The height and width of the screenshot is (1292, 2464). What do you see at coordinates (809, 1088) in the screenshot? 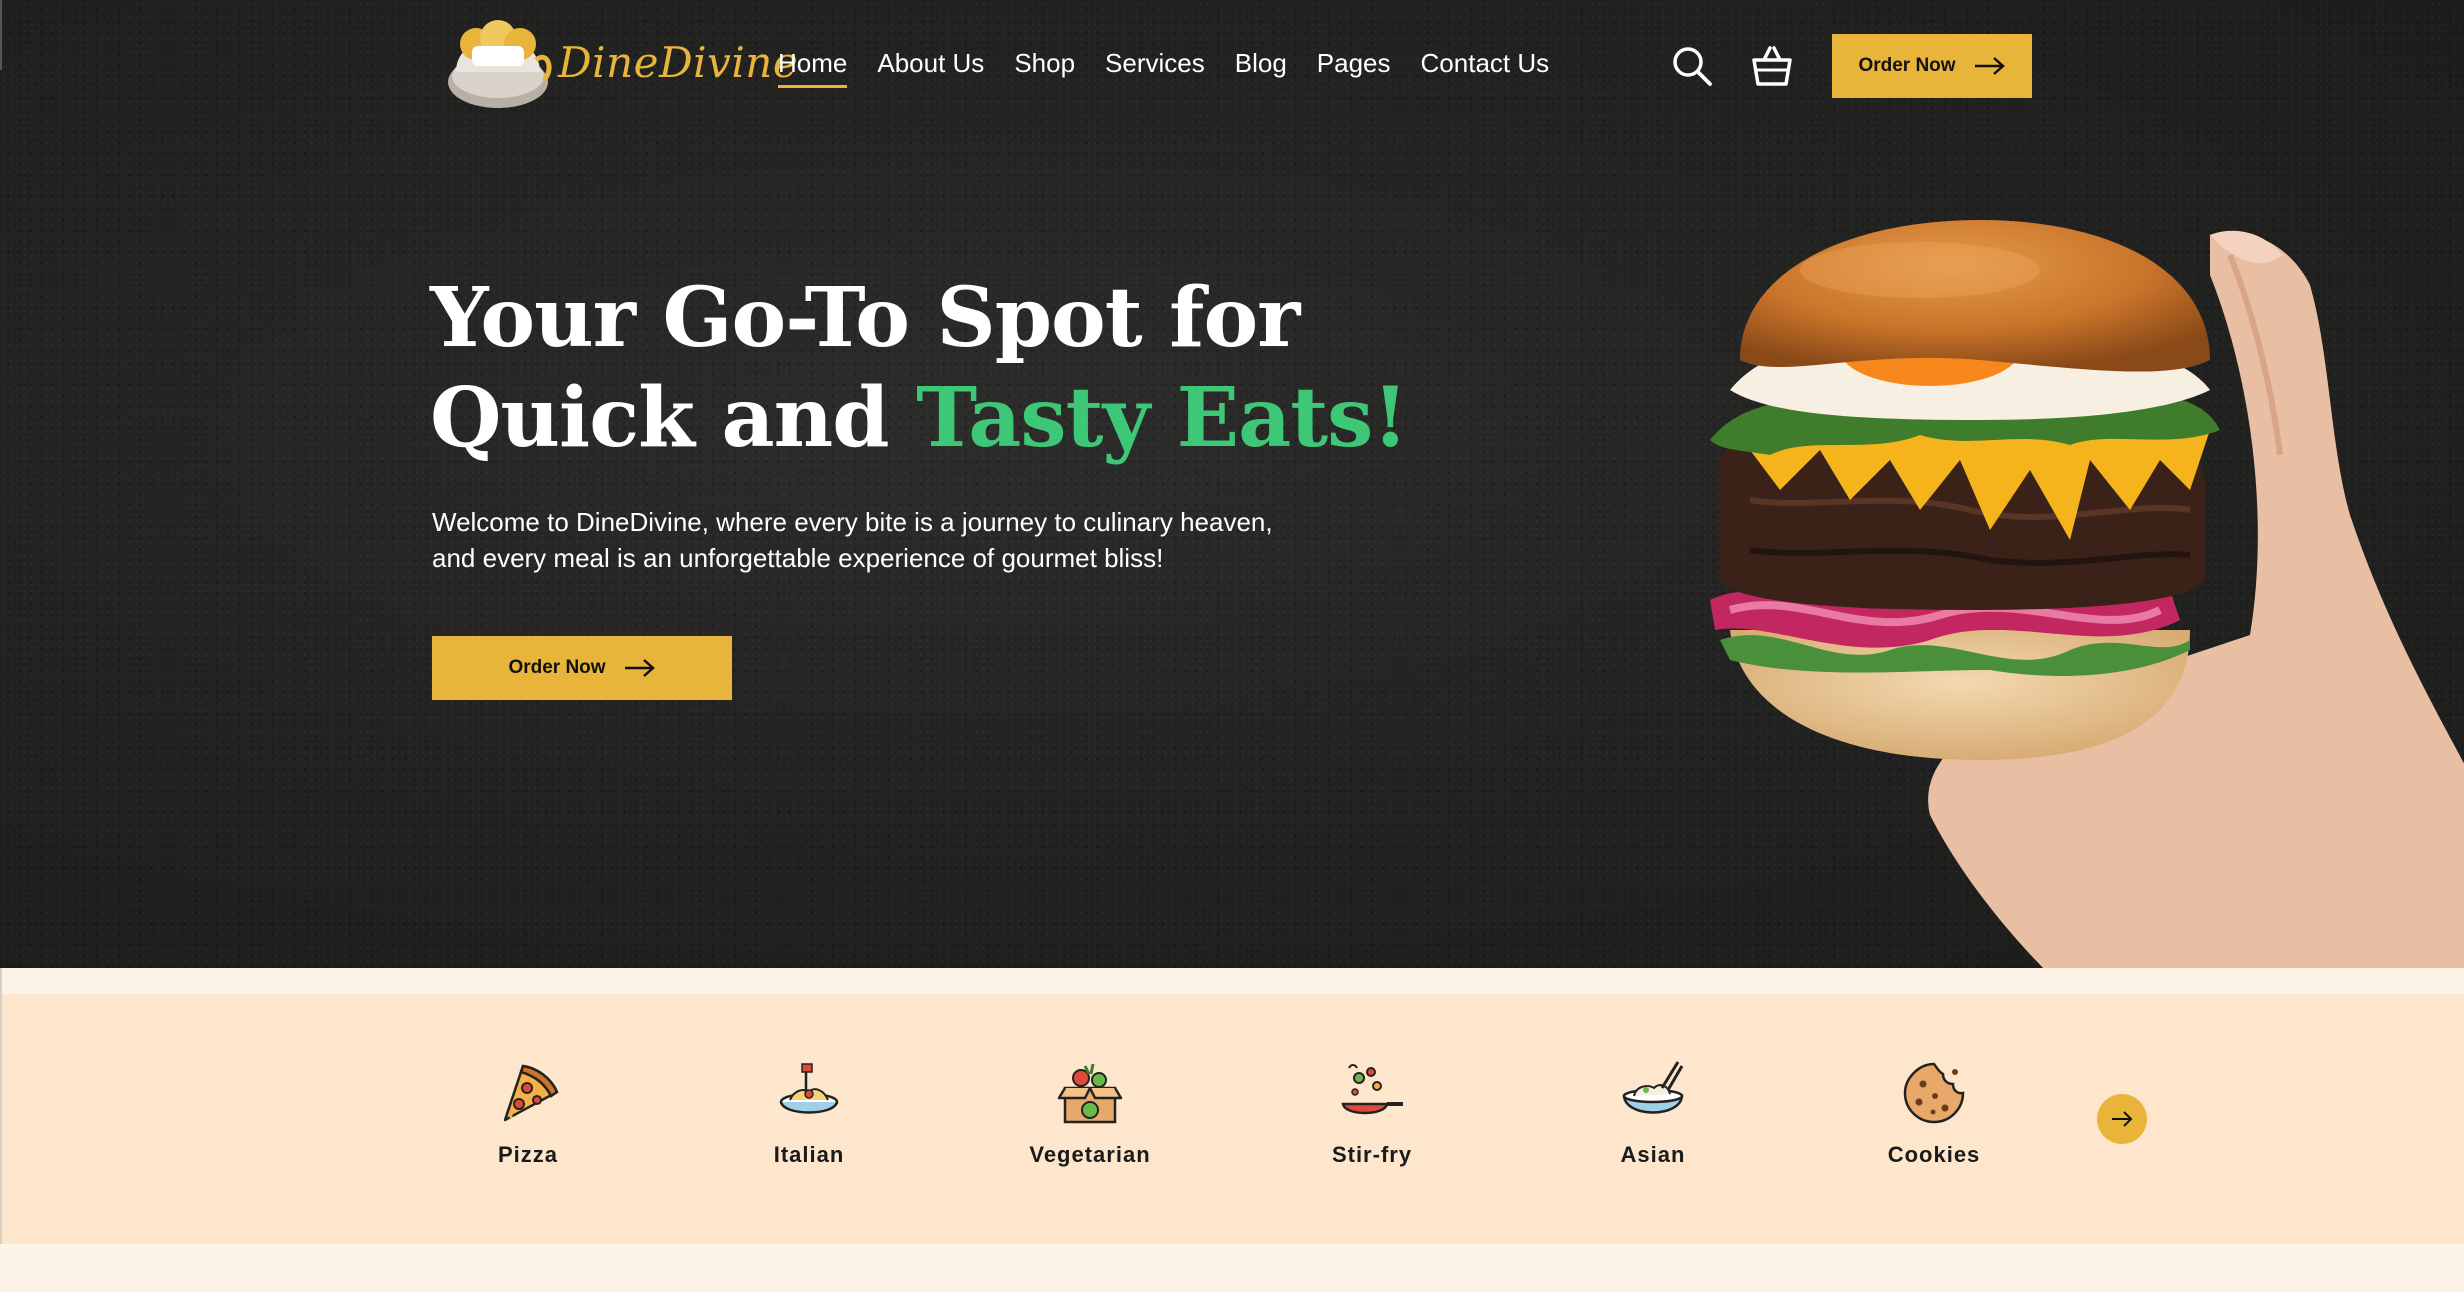
I see `pasta-icon` at bounding box center [809, 1088].